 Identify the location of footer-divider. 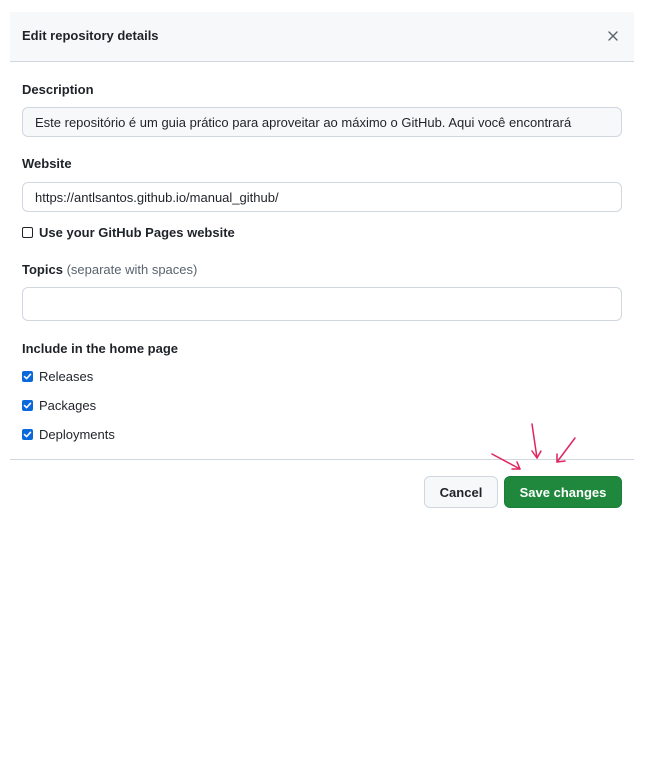
(322, 459).